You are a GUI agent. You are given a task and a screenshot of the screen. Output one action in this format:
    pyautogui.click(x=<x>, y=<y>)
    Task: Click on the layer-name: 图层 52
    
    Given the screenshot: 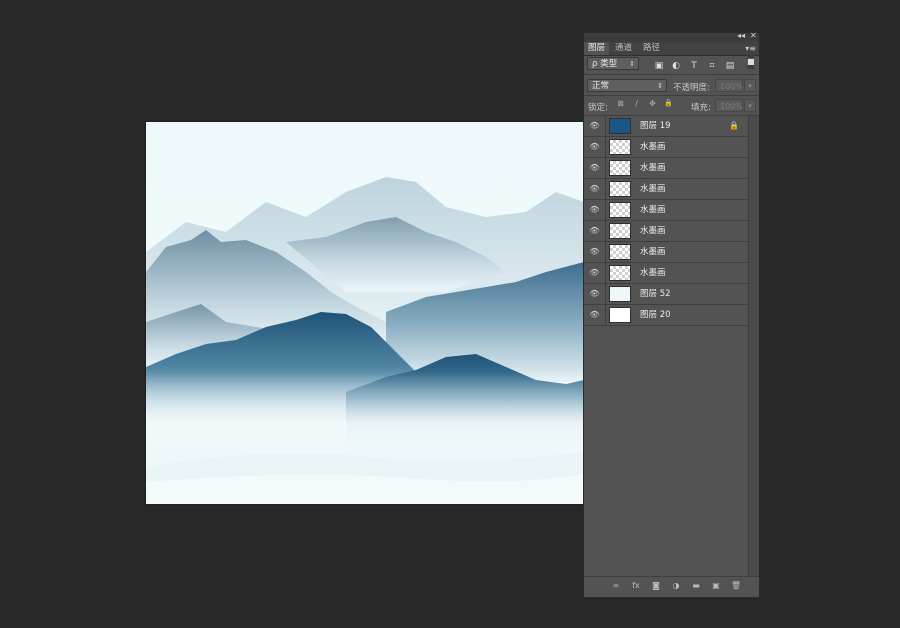 What is the action you would take?
    pyautogui.click(x=655, y=294)
    